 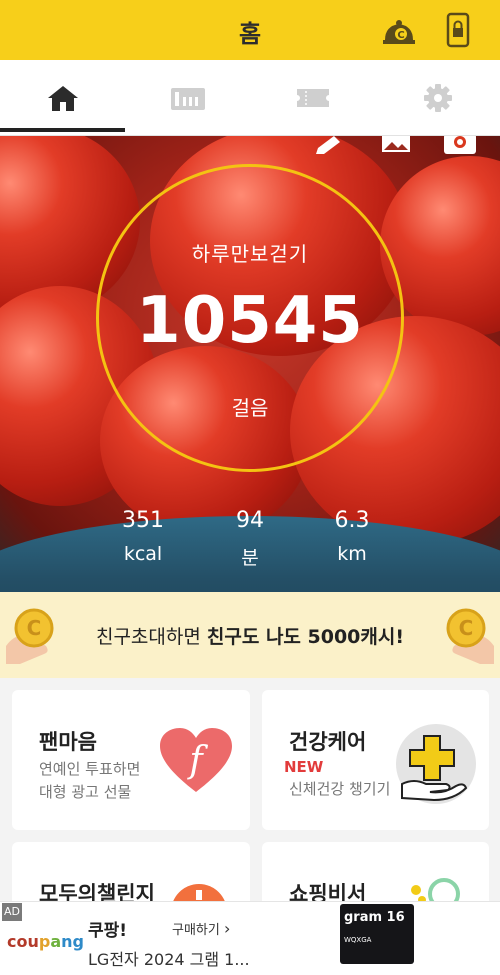 I want to click on new-badge: NEW, so click(x=304, y=767).